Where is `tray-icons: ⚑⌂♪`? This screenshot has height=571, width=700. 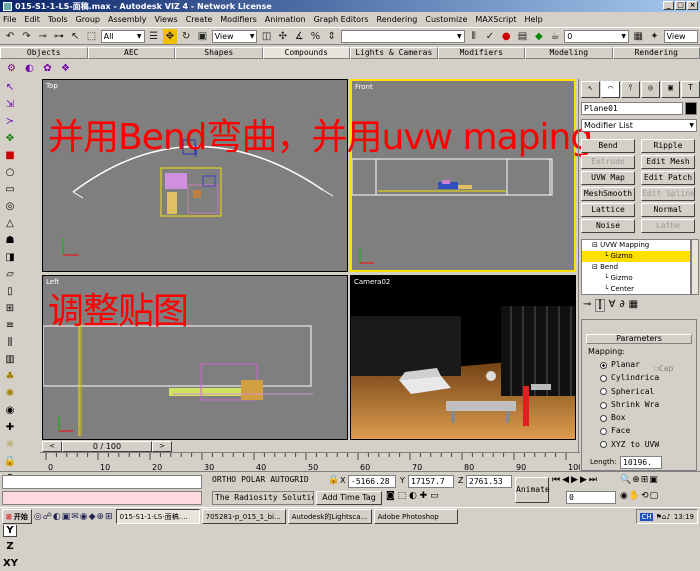
tray-icons: ⚑⌂♪ is located at coordinates (663, 517).